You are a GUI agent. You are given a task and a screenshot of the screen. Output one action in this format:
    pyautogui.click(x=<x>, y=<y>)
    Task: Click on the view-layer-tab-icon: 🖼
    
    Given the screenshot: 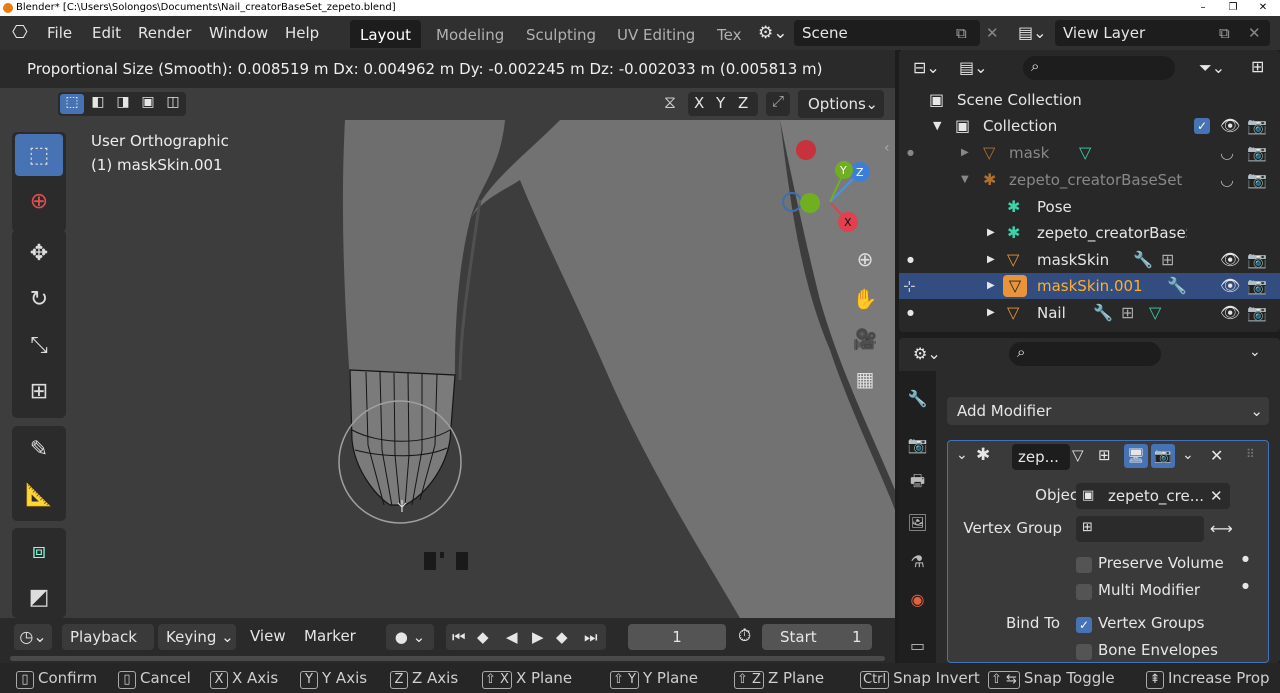 What is the action you would take?
    pyautogui.click(x=917, y=522)
    